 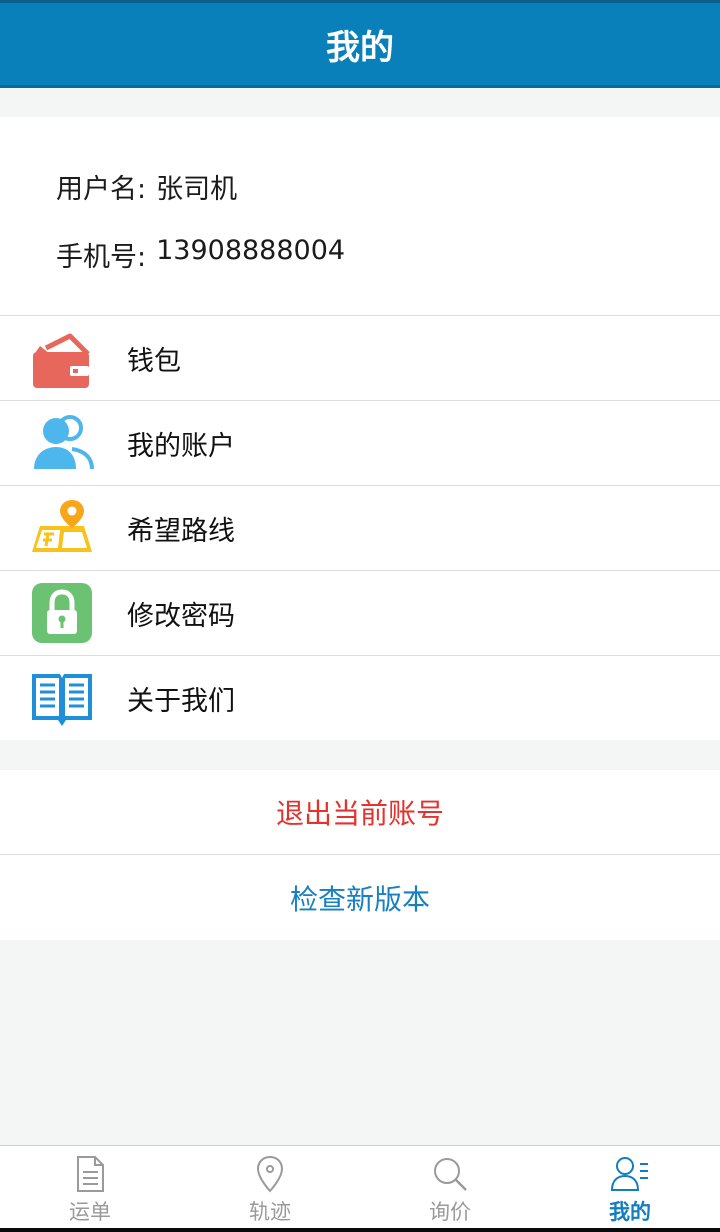 I want to click on phone-label: 手机号:, so click(x=101, y=257).